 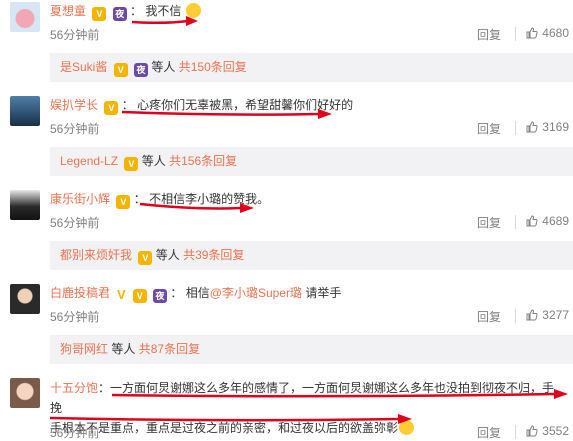 What do you see at coordinates (555, 431) in the screenshot?
I see `like-count: 3552` at bounding box center [555, 431].